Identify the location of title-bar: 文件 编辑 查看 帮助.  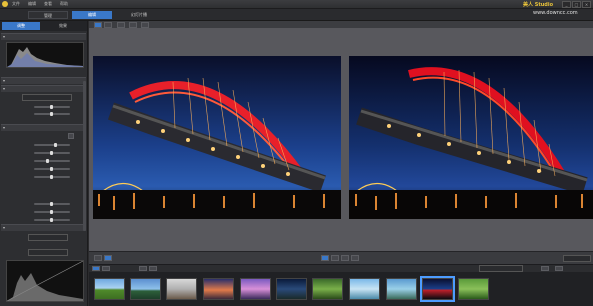
(296, 4).